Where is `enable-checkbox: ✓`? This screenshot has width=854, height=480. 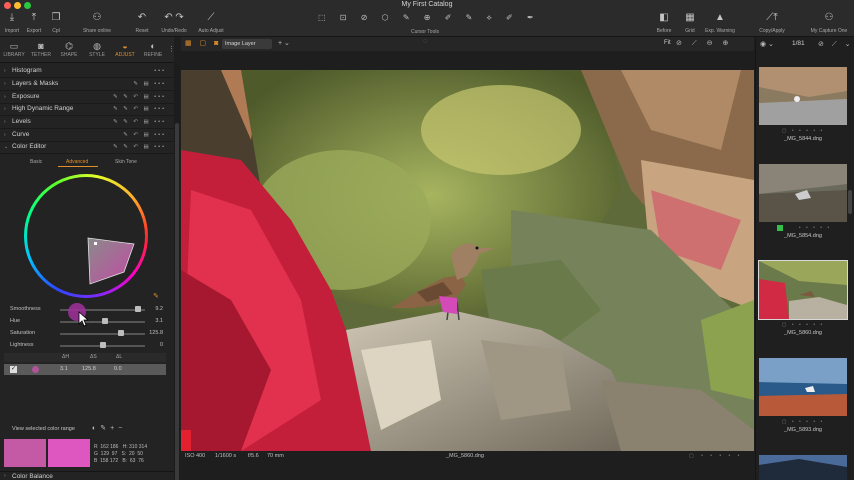
enable-checkbox: ✓ is located at coordinates (13, 369).